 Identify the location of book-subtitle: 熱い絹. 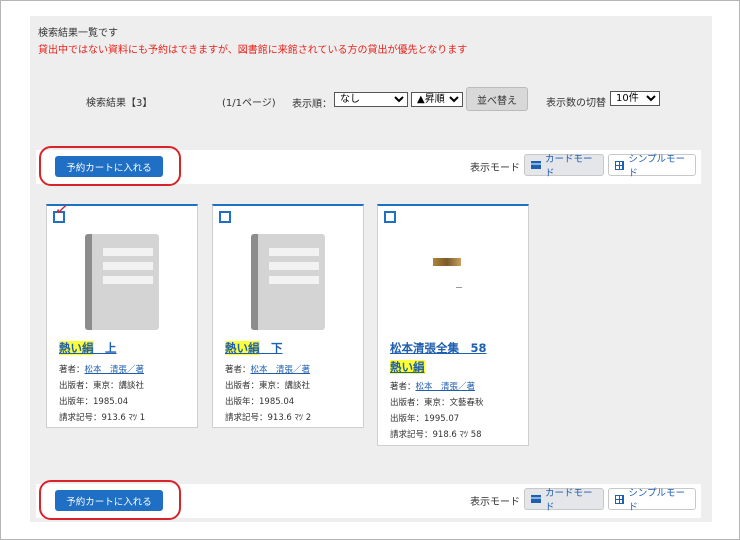
(407, 367).